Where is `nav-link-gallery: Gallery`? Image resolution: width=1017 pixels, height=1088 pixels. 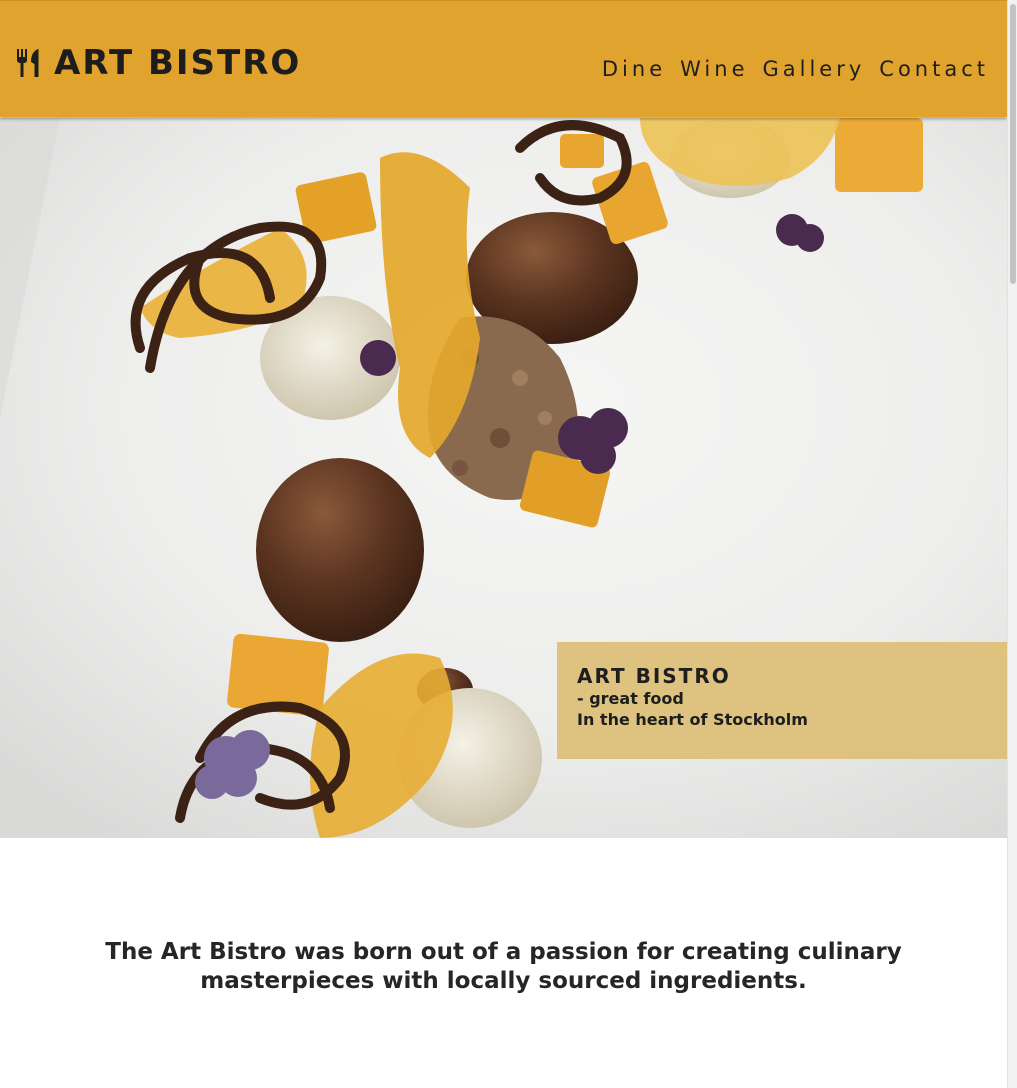 nav-link-gallery: Gallery is located at coordinates (814, 69).